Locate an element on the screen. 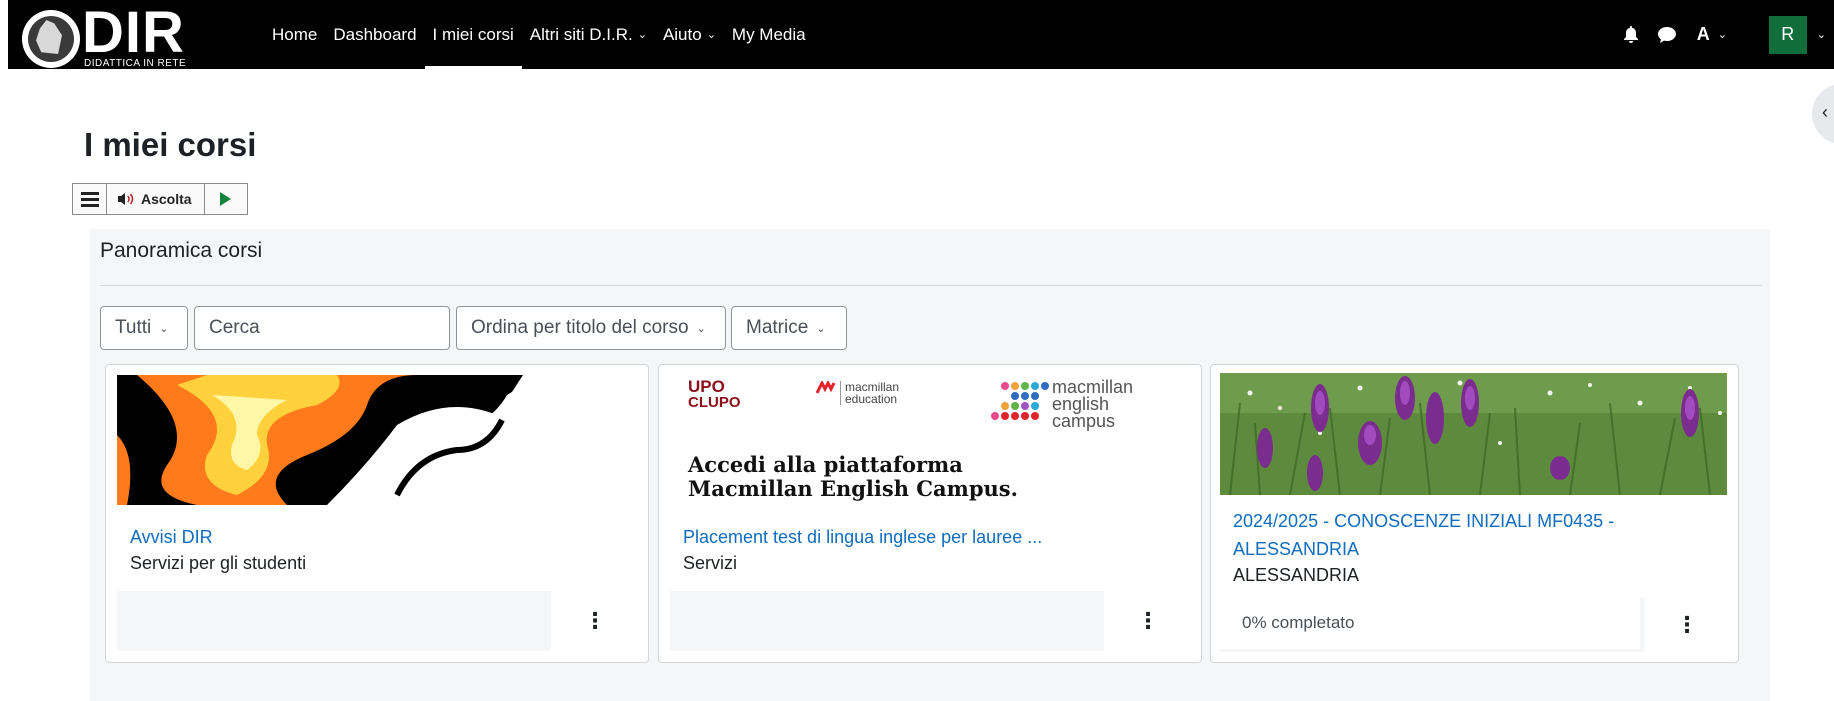  site-logo: DIR DIDATTICA IN RETE is located at coordinates (112, 36).